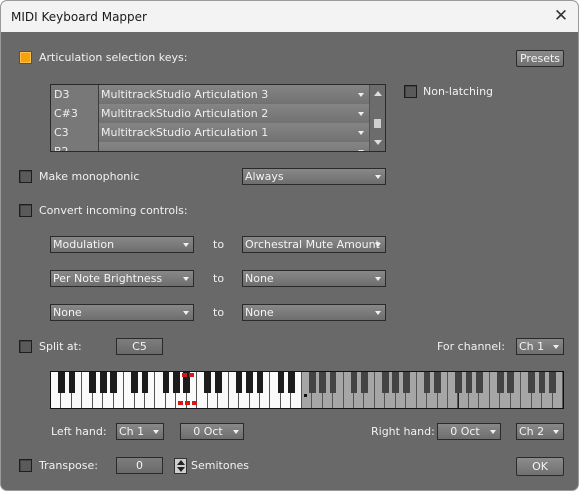  Describe the element at coordinates (378, 142) in the screenshot. I see `scroll-down-icon` at that location.